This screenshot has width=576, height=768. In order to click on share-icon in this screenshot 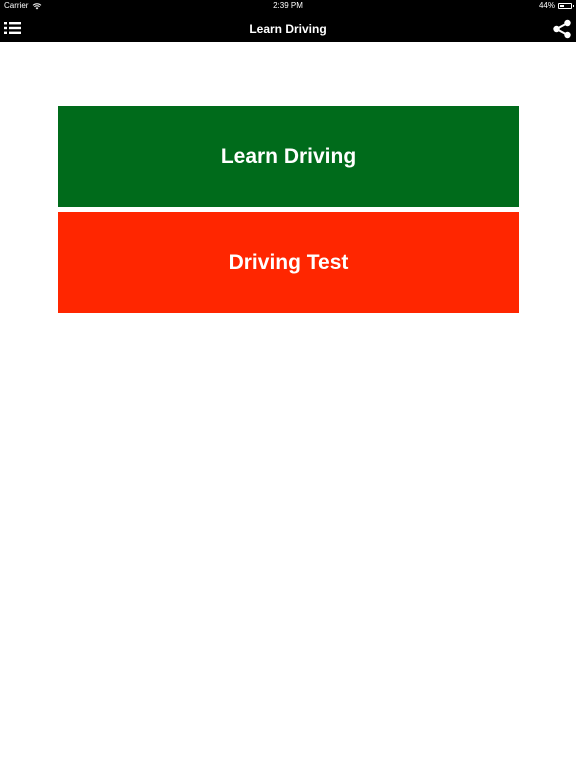, I will do `click(562, 29)`.